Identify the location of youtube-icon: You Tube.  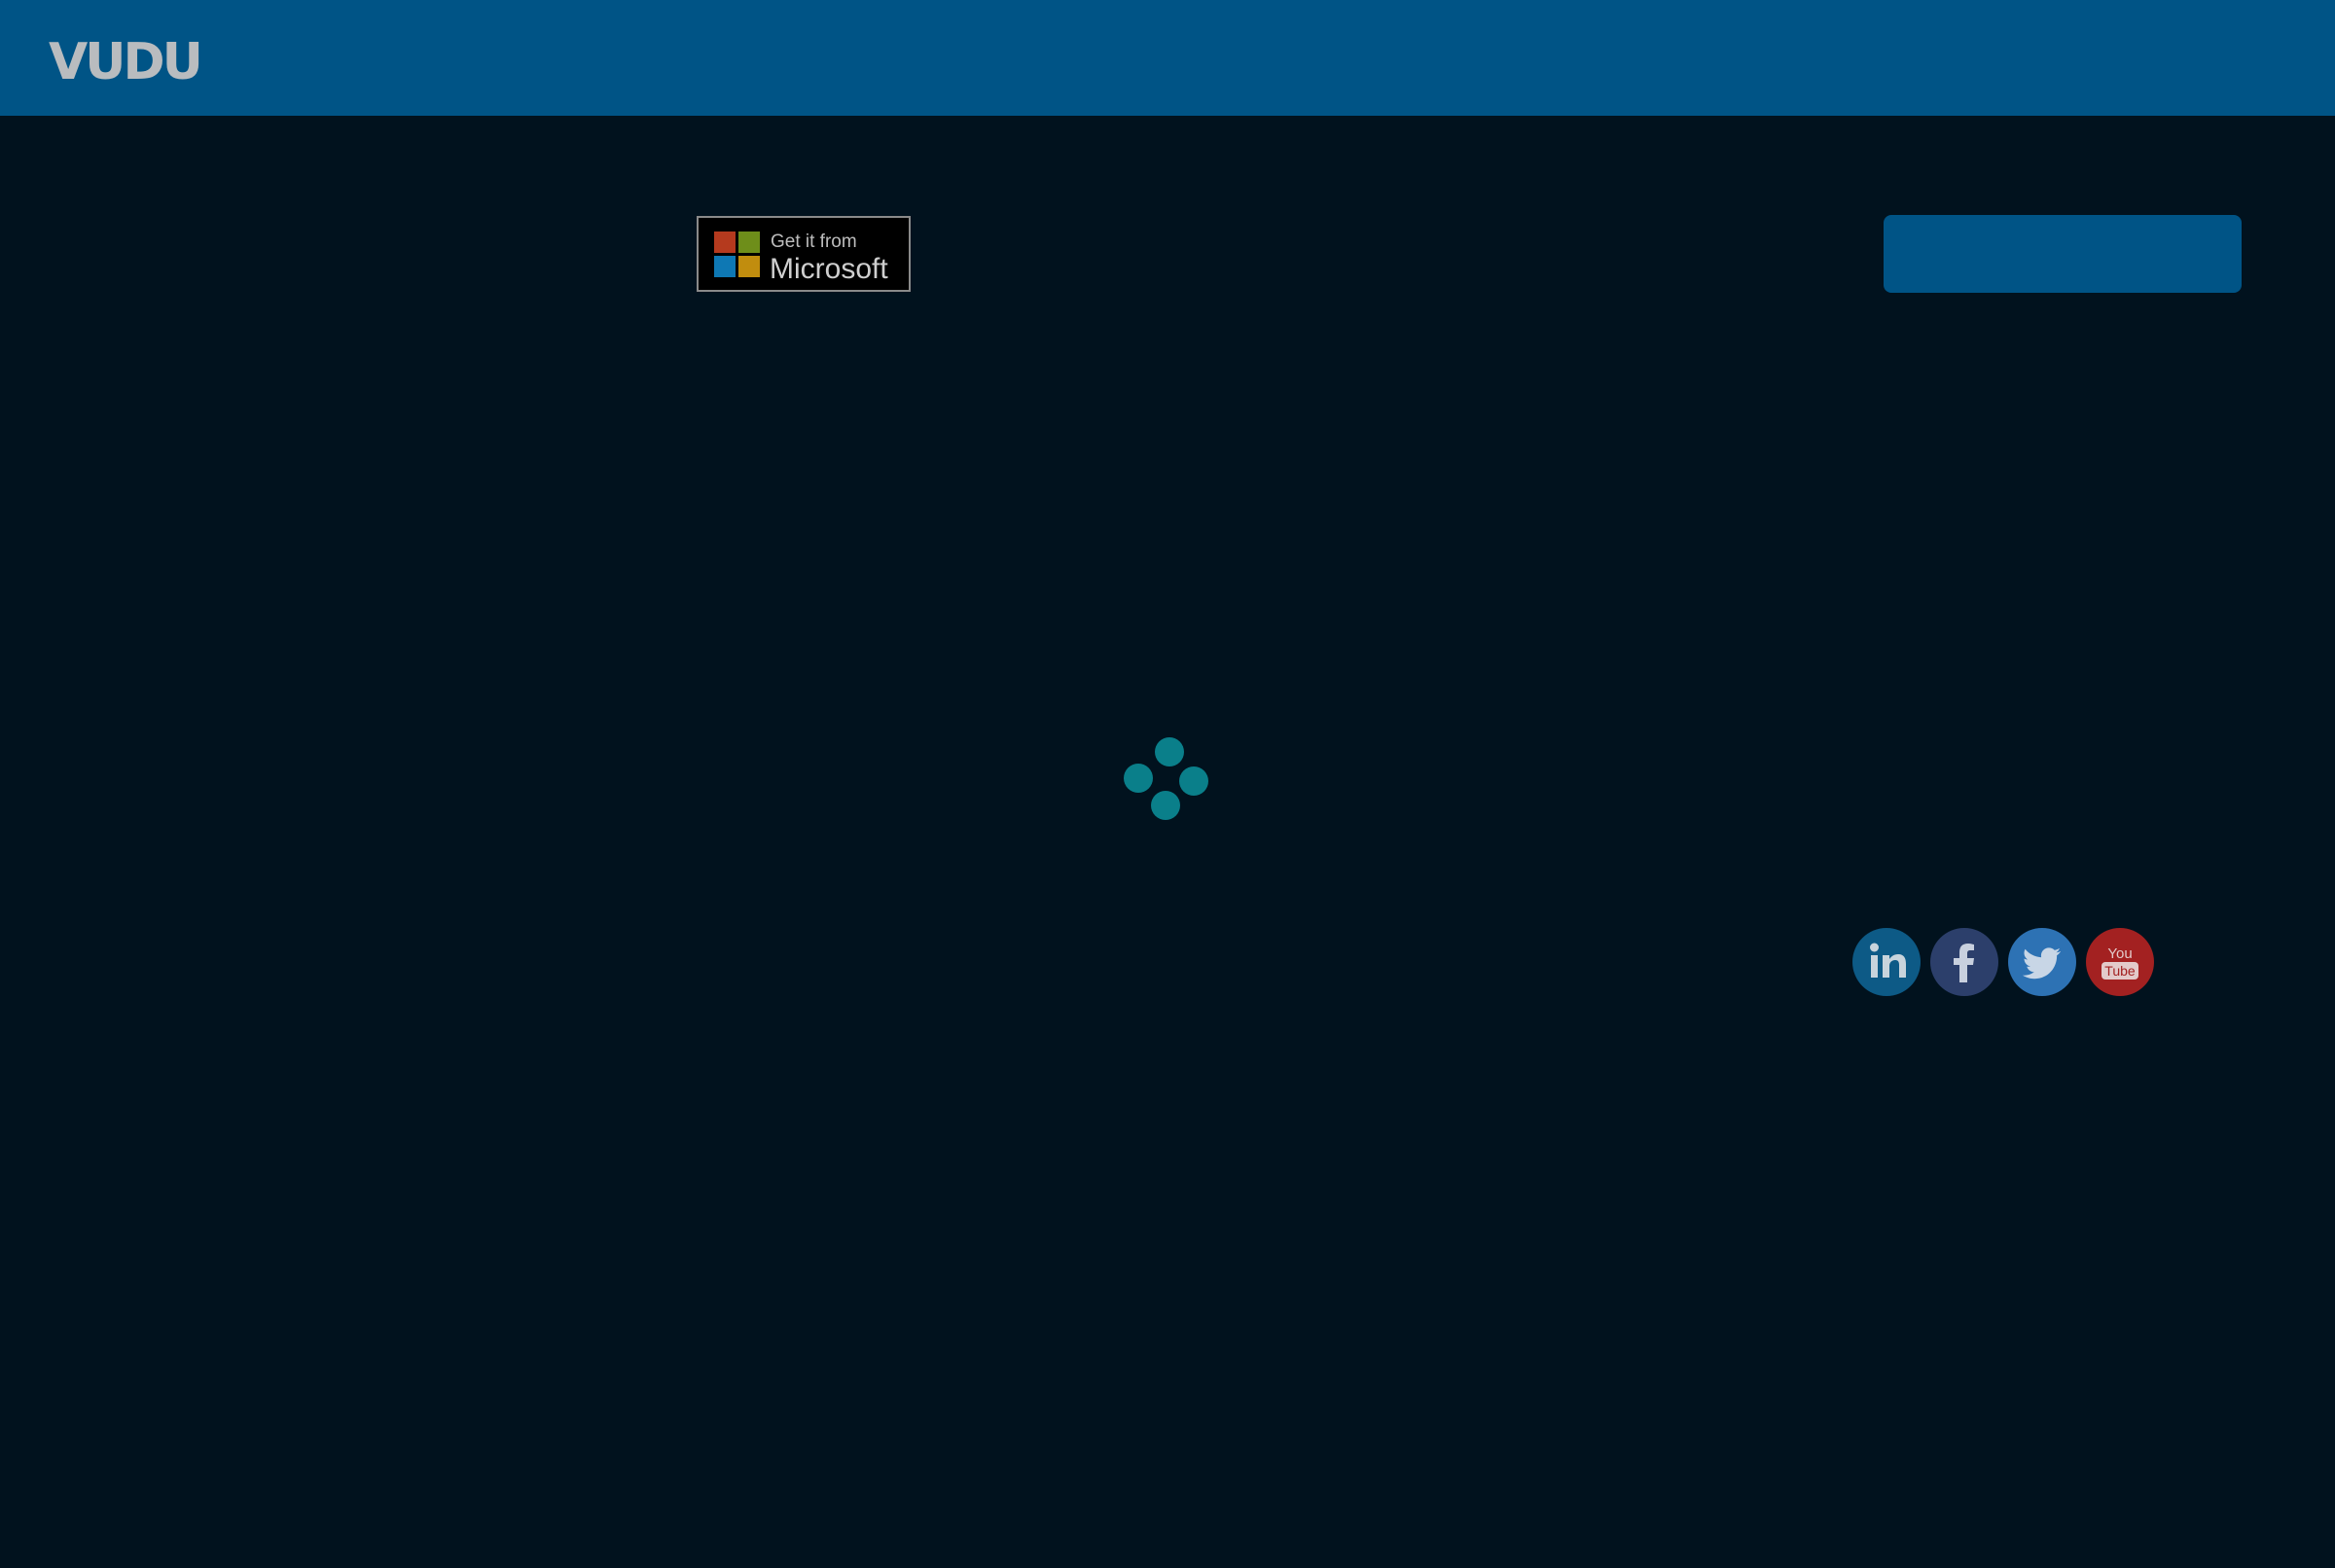
(2120, 962).